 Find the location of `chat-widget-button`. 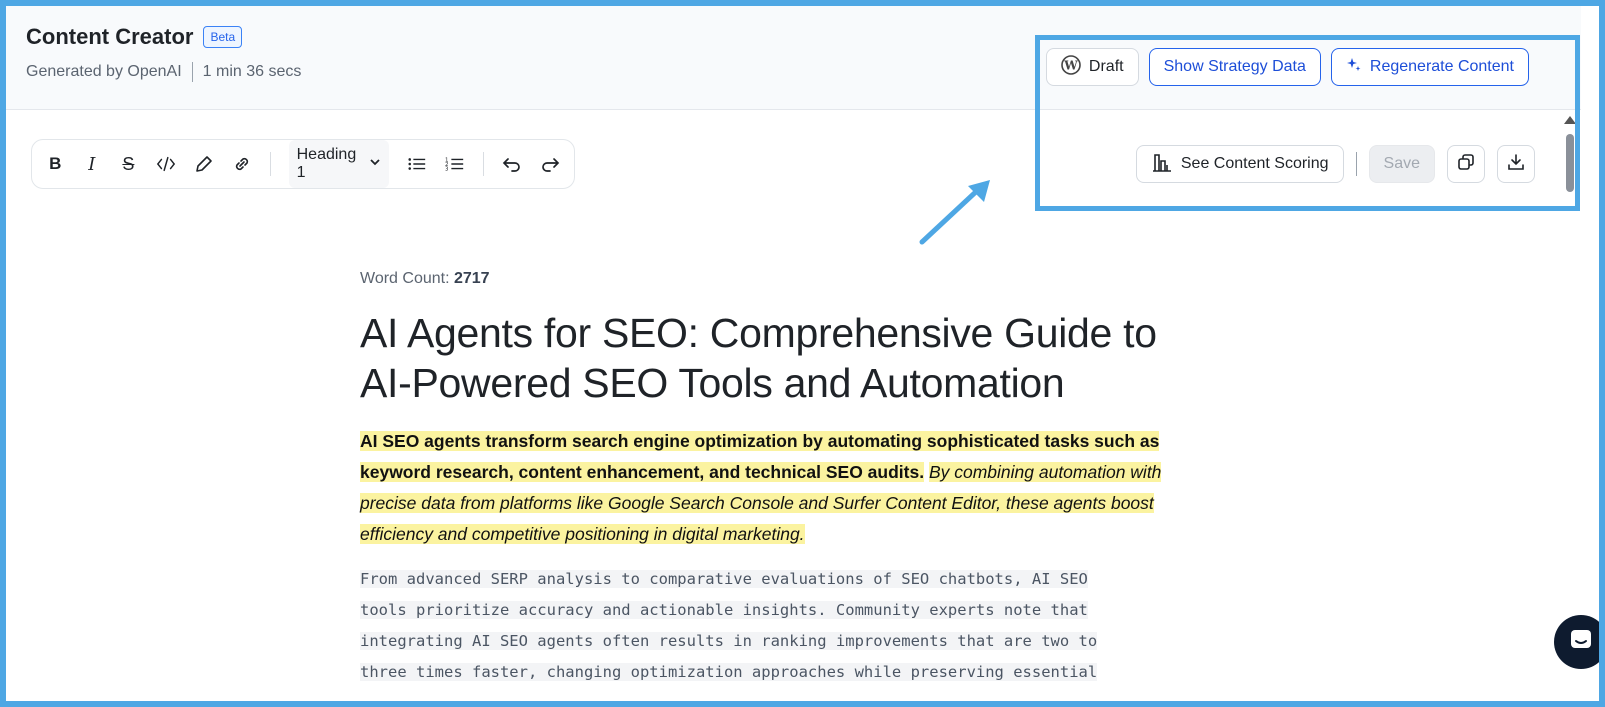

chat-widget-button is located at coordinates (1579, 642).